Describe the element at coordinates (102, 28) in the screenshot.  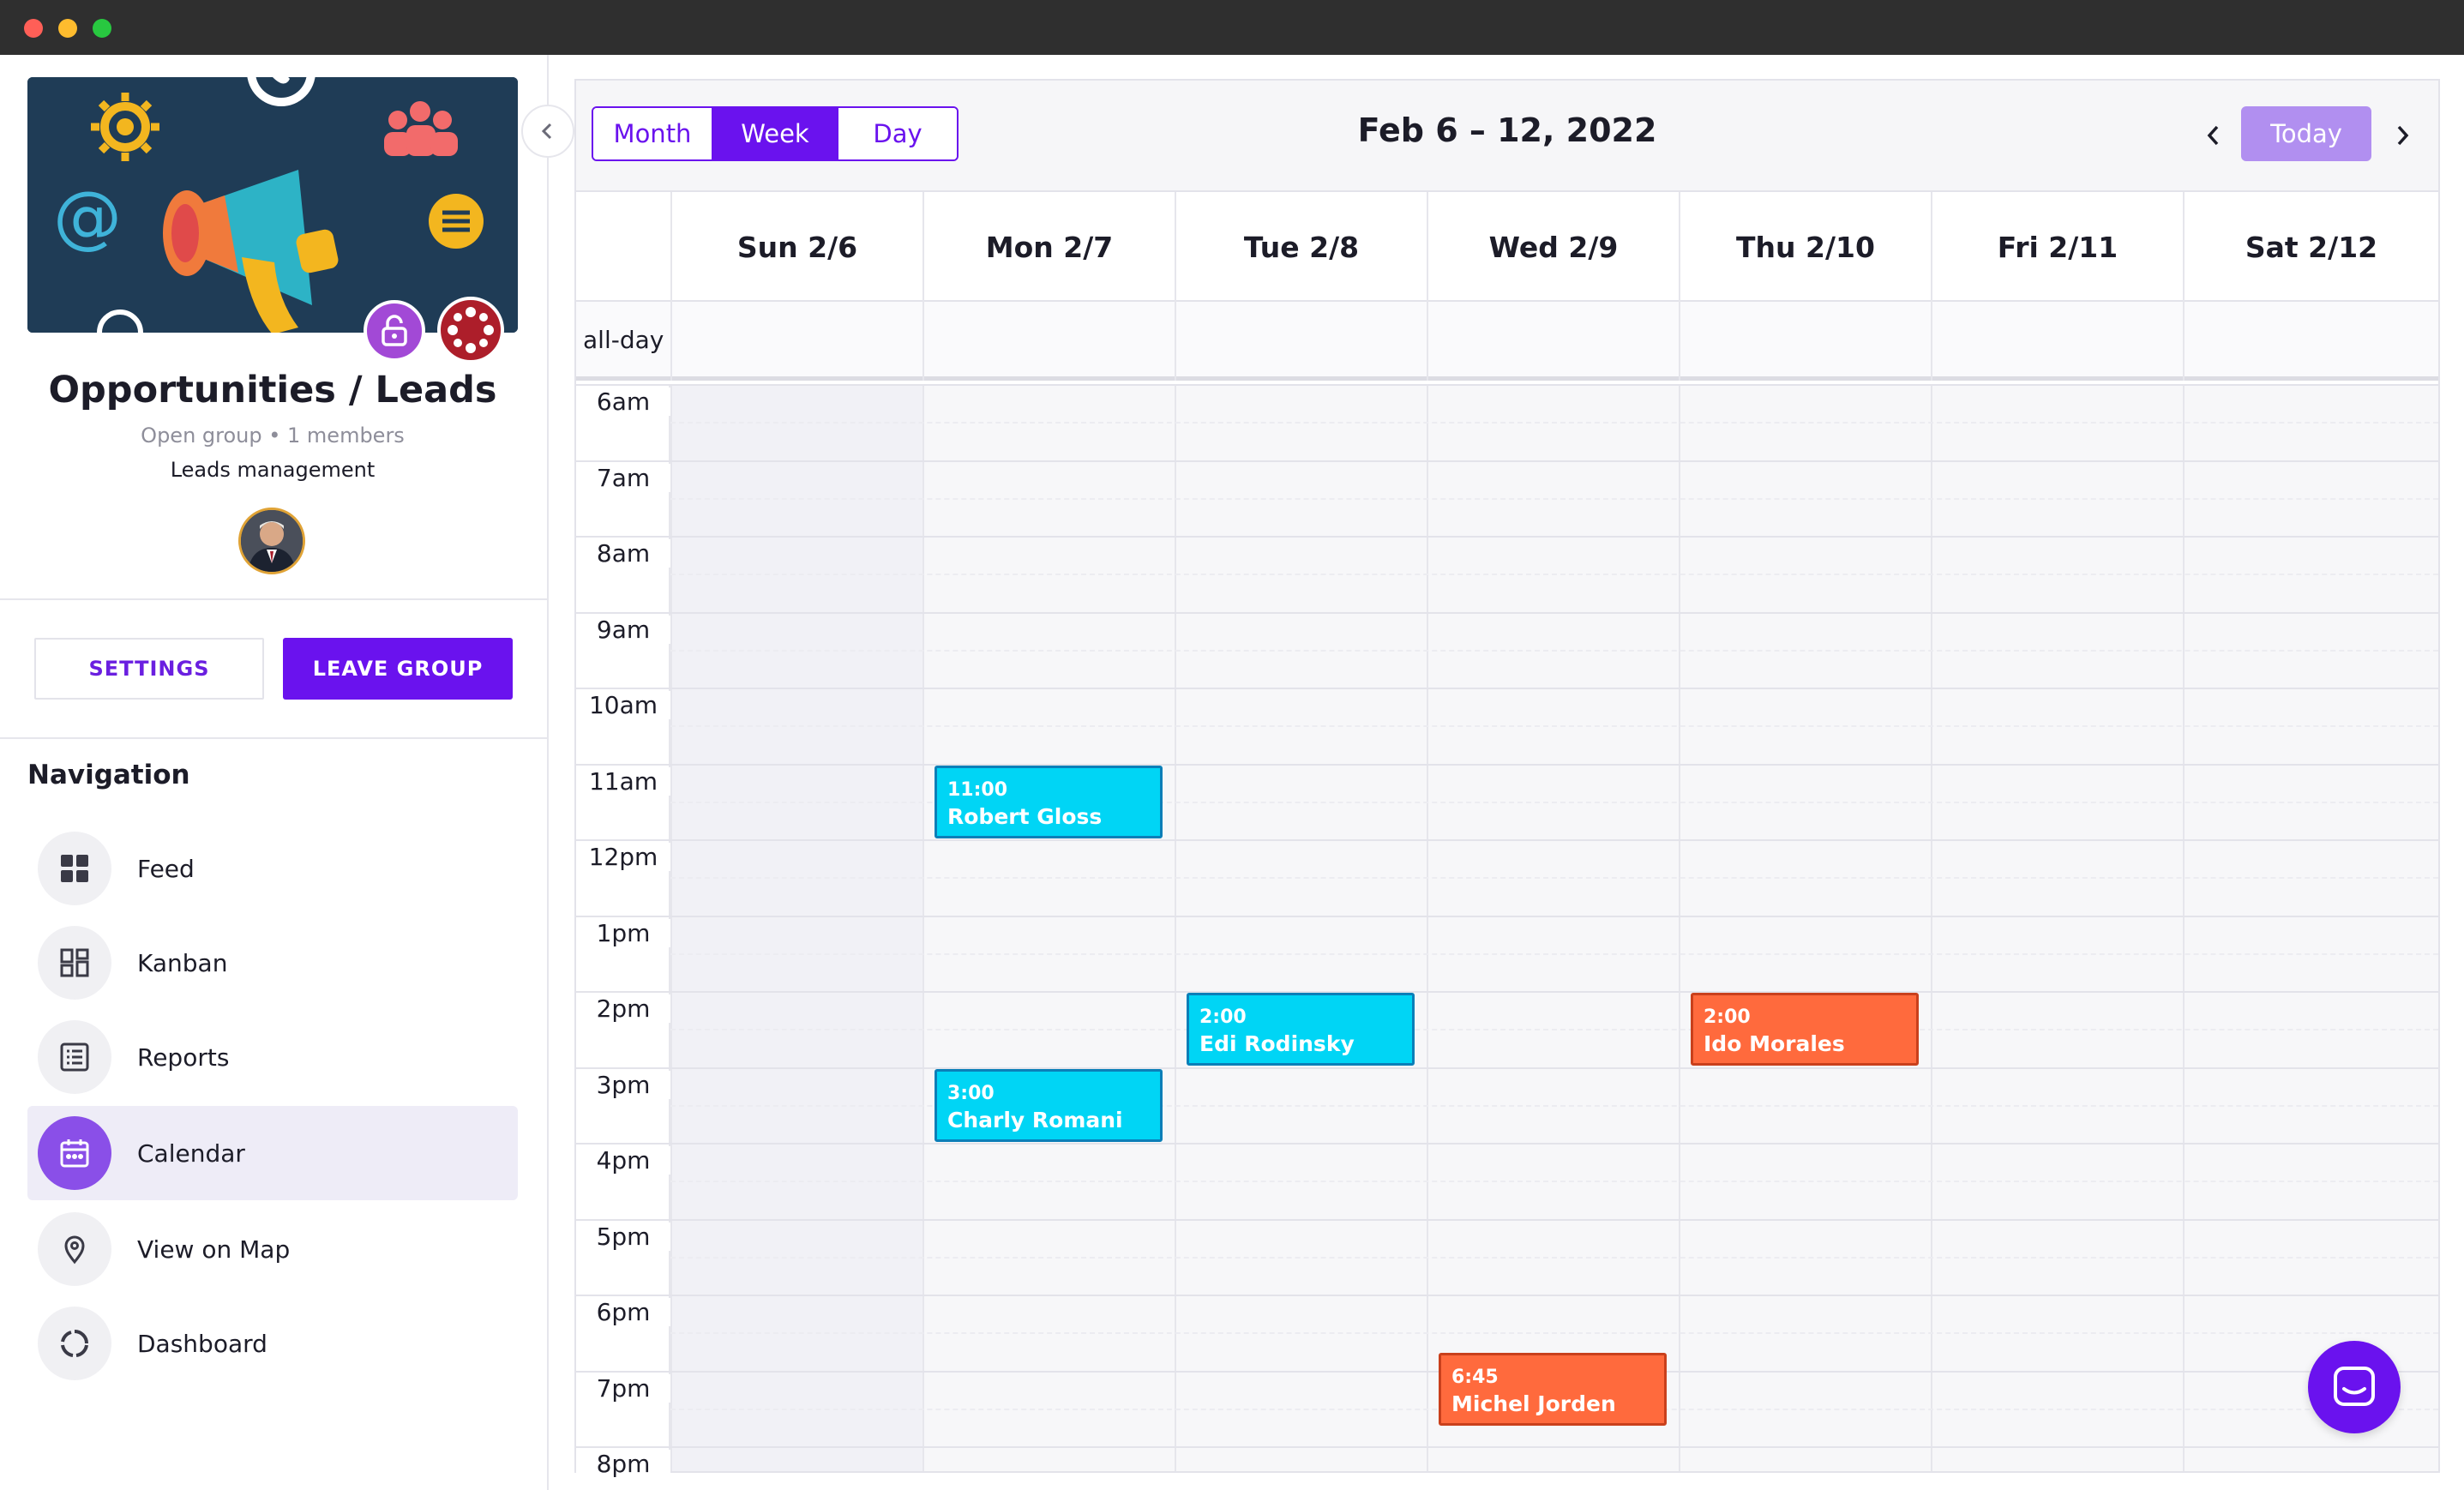
I see `maximize-window-button` at that location.